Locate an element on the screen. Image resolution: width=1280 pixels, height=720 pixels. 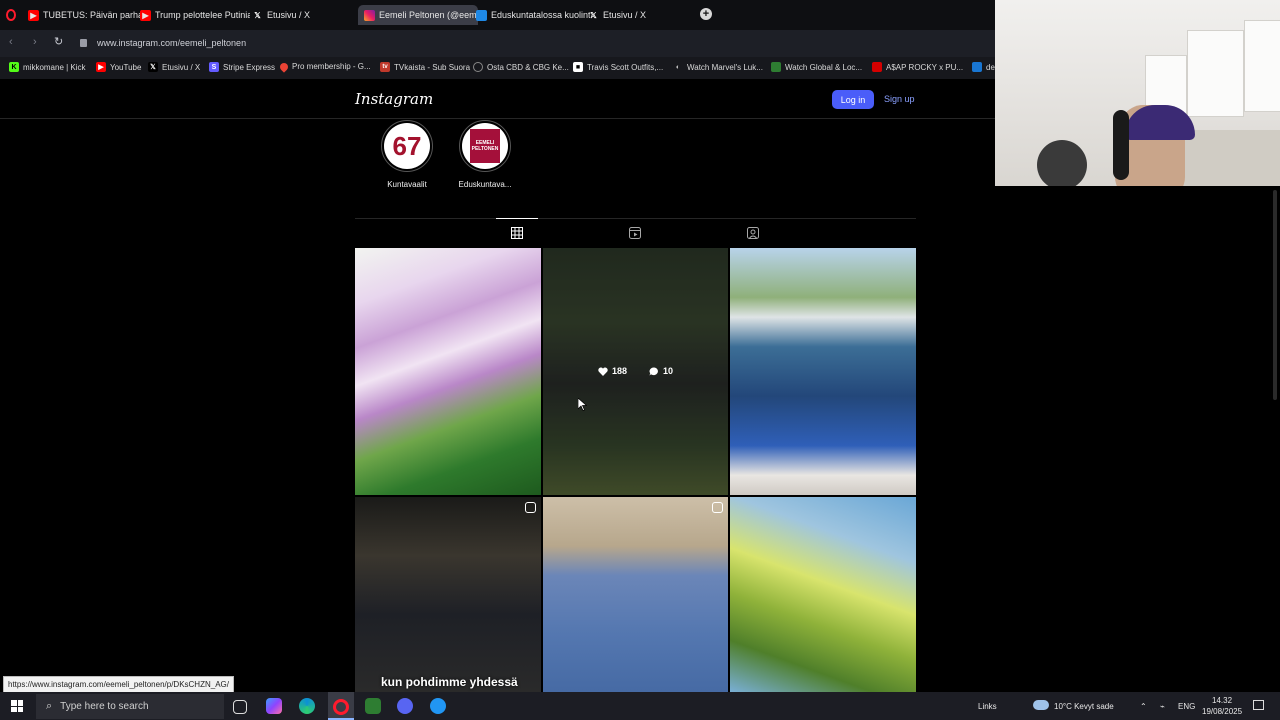
scrollbar-thumb is located at coordinates (1275, 295).